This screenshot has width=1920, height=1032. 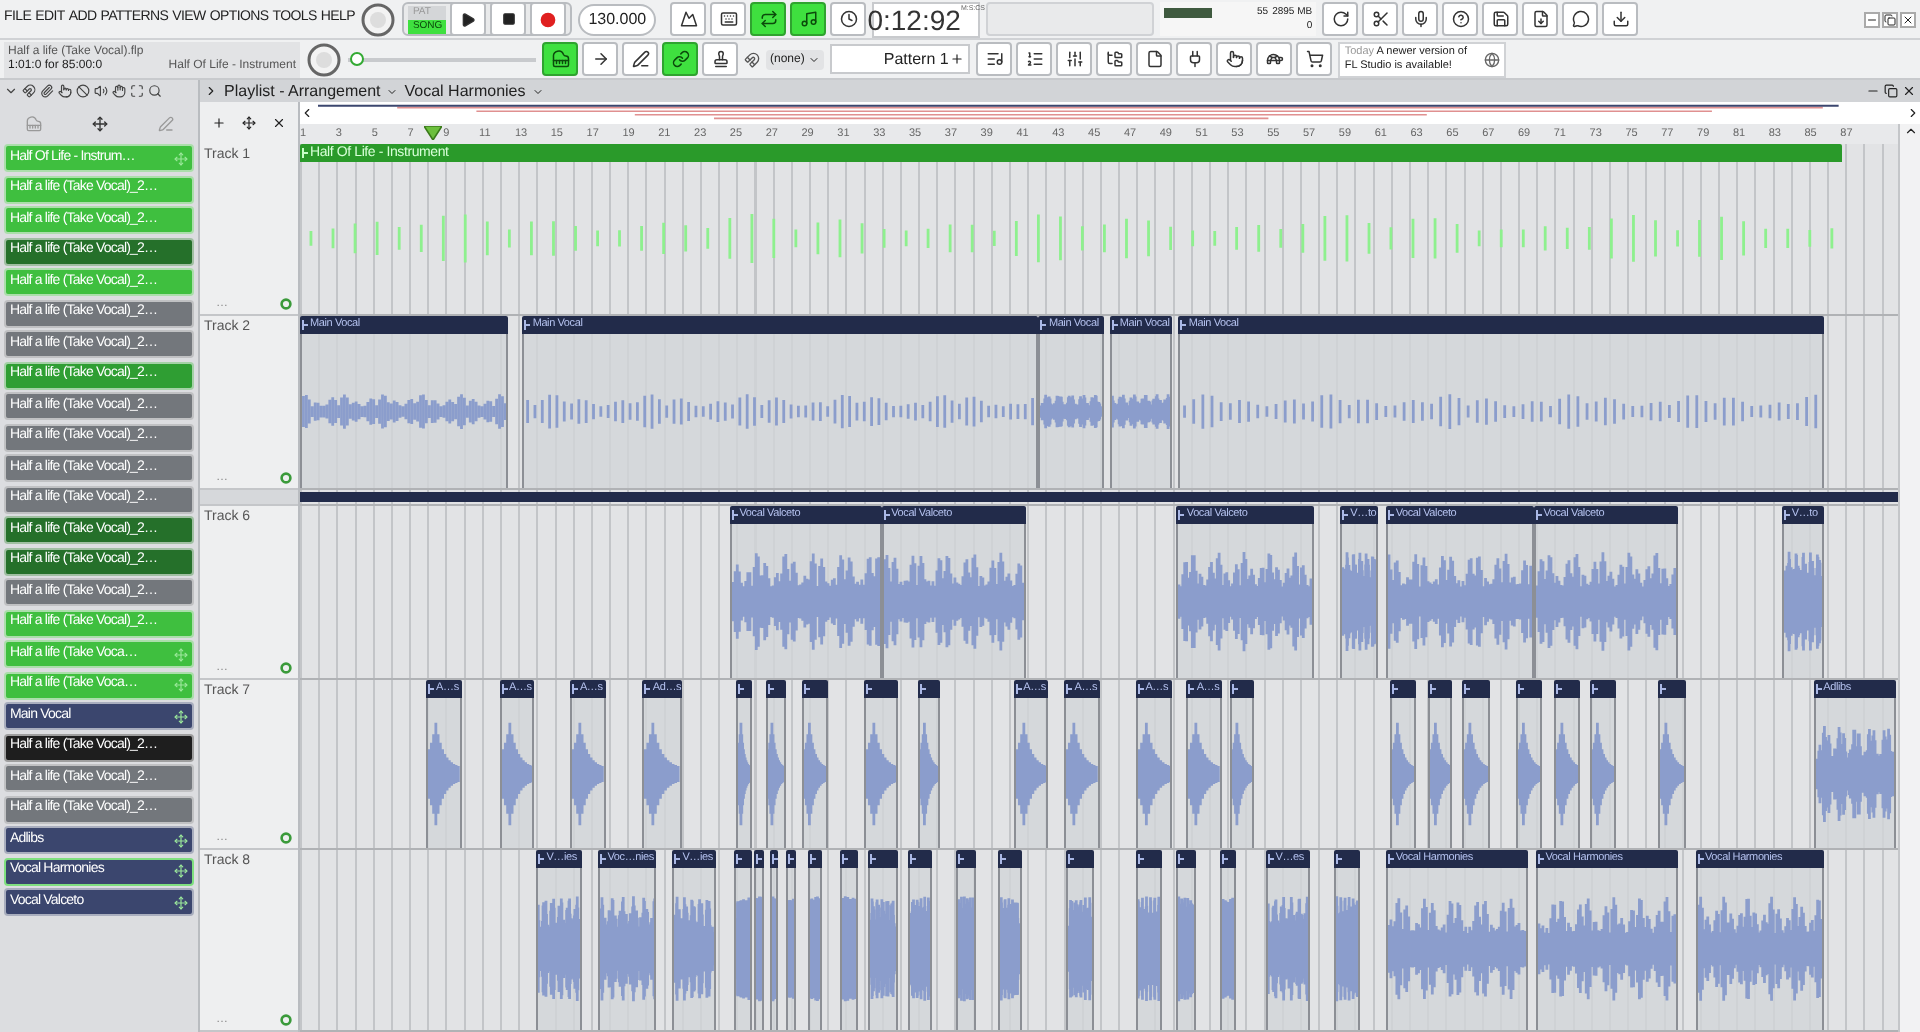 What do you see at coordinates (617, 19) in the screenshot?
I see `tempo-field: 130.000` at bounding box center [617, 19].